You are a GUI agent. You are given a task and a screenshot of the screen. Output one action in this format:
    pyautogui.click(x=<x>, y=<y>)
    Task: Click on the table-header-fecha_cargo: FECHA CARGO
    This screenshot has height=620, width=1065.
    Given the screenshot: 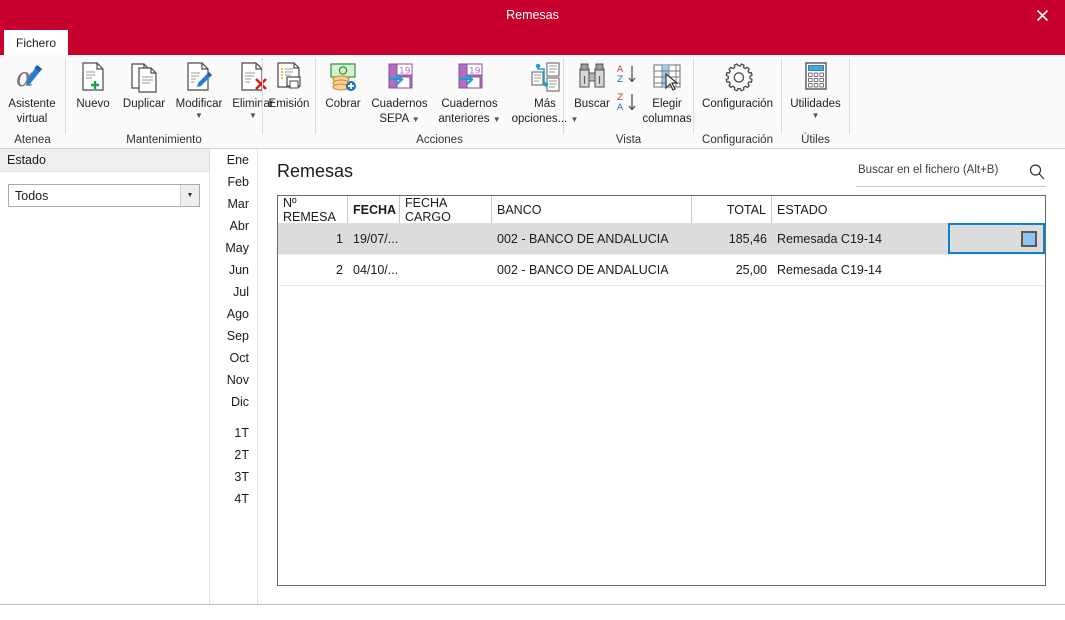 What is the action you would take?
    pyautogui.click(x=446, y=209)
    